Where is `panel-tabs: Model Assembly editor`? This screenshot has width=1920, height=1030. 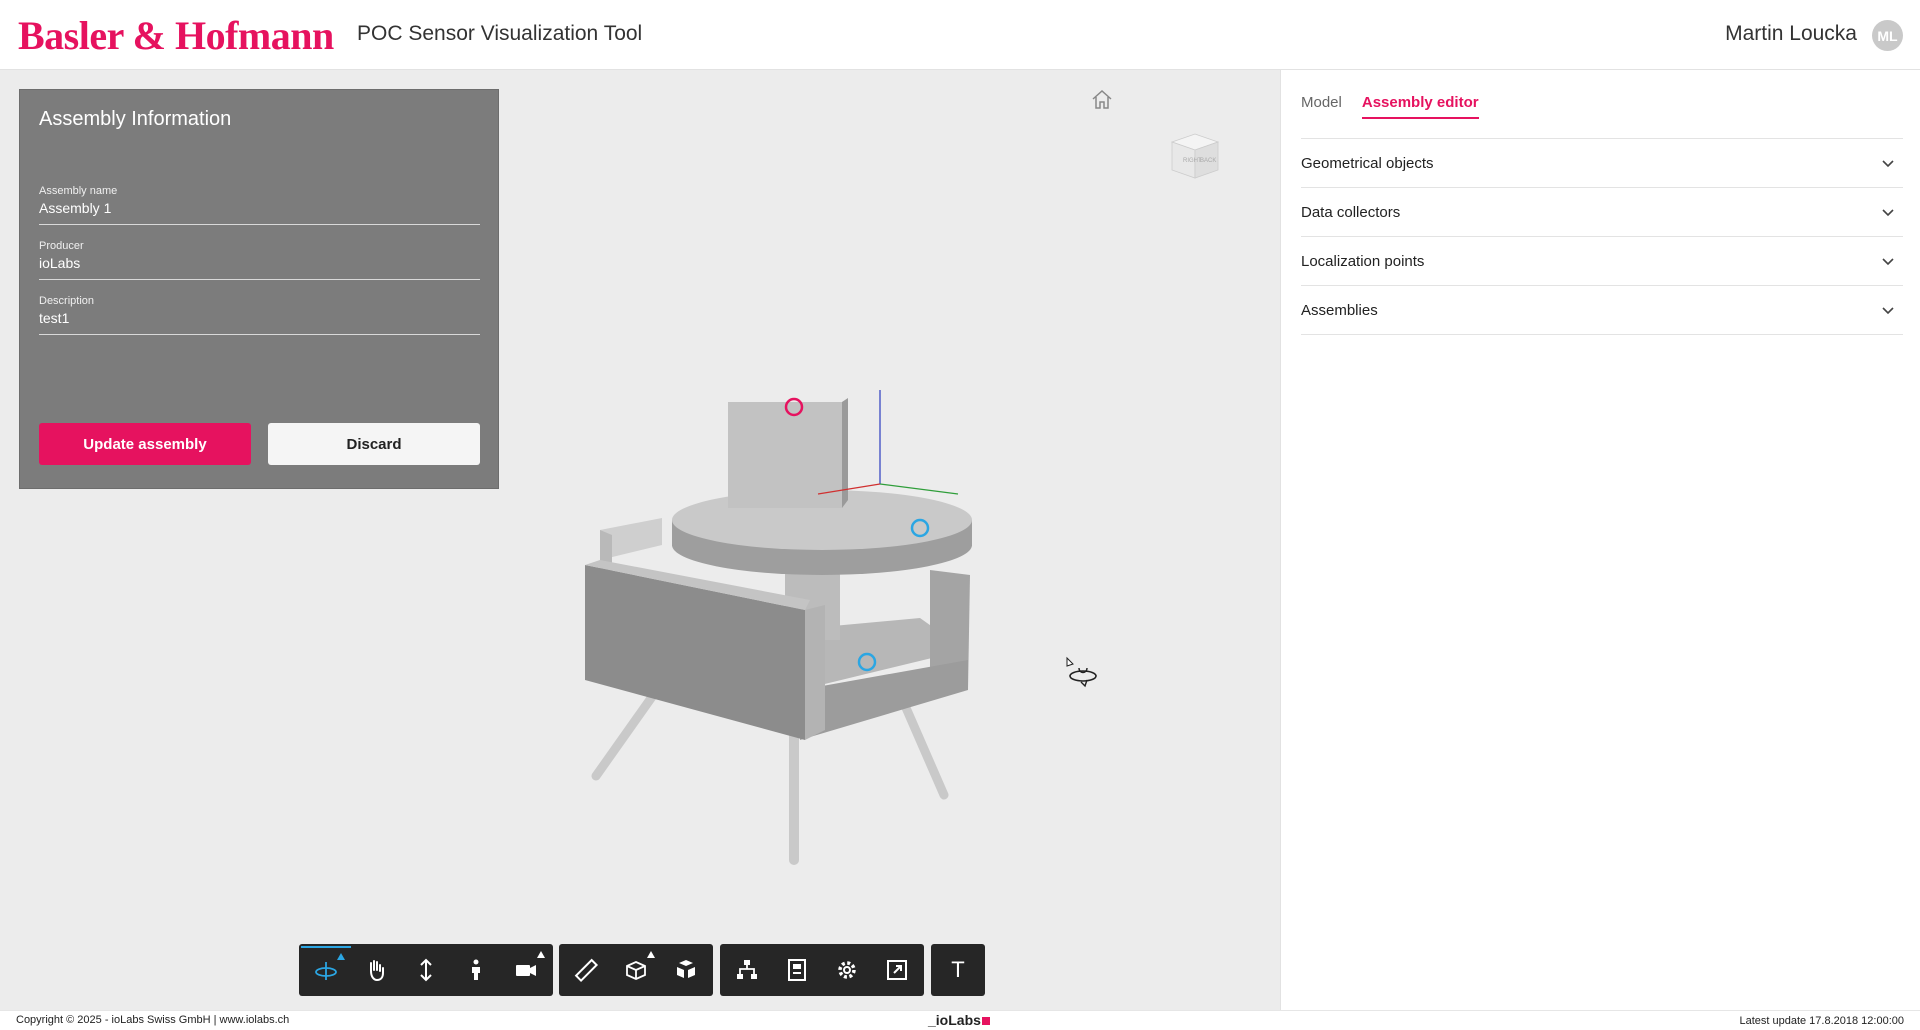
panel-tabs: Model Assembly editor is located at coordinates (1390, 106).